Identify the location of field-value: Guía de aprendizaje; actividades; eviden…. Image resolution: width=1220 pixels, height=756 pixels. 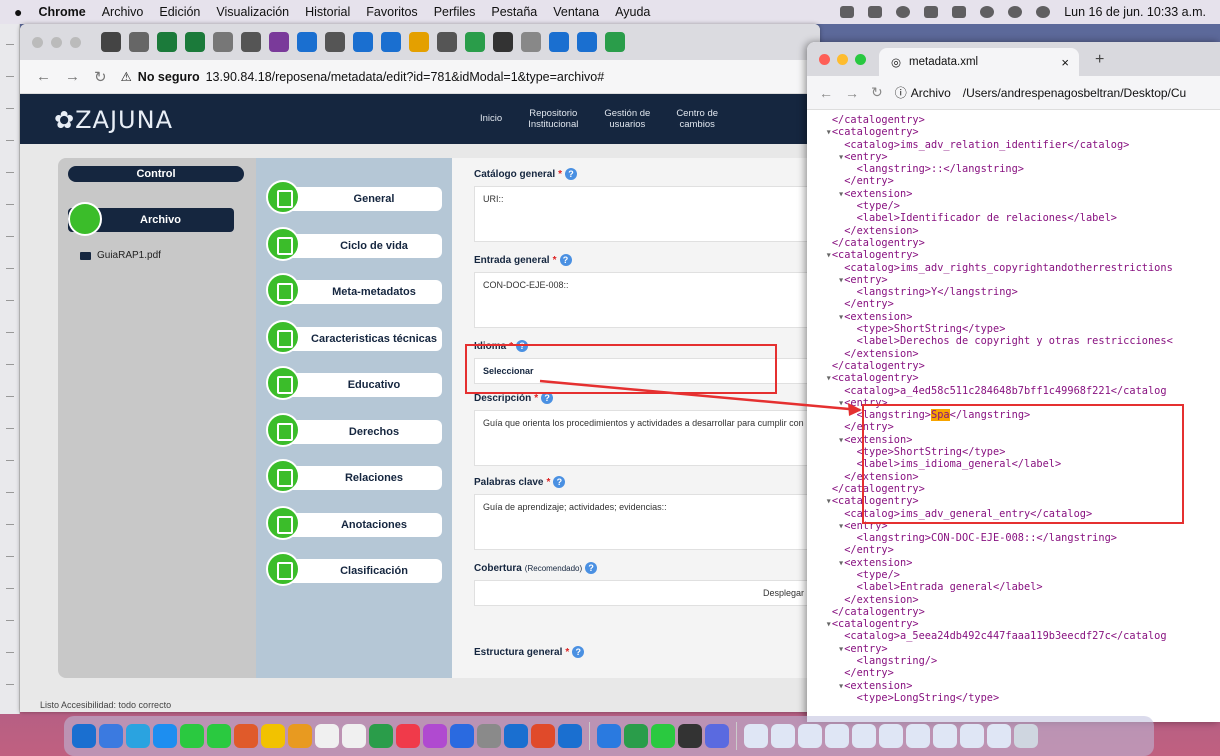
(647, 522).